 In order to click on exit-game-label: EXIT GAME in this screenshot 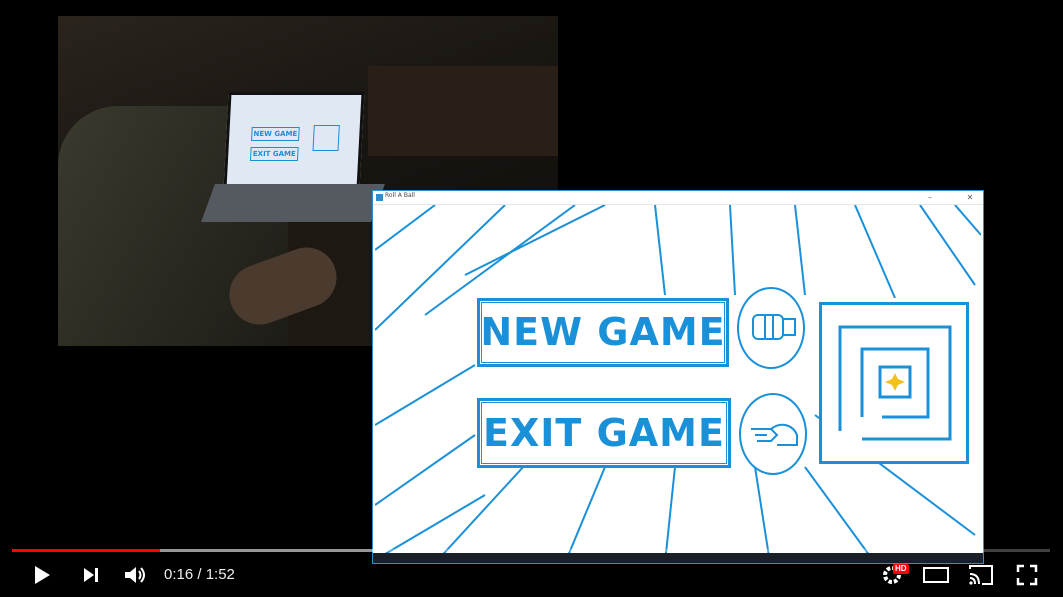, I will do `click(604, 433)`.